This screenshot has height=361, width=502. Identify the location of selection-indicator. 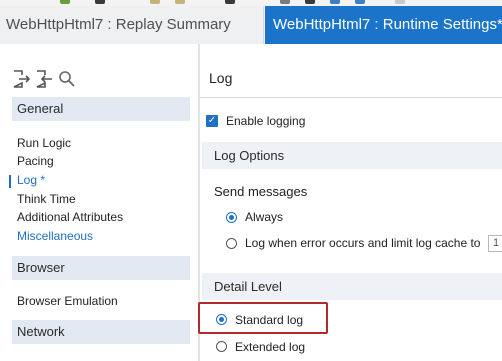
(10, 181).